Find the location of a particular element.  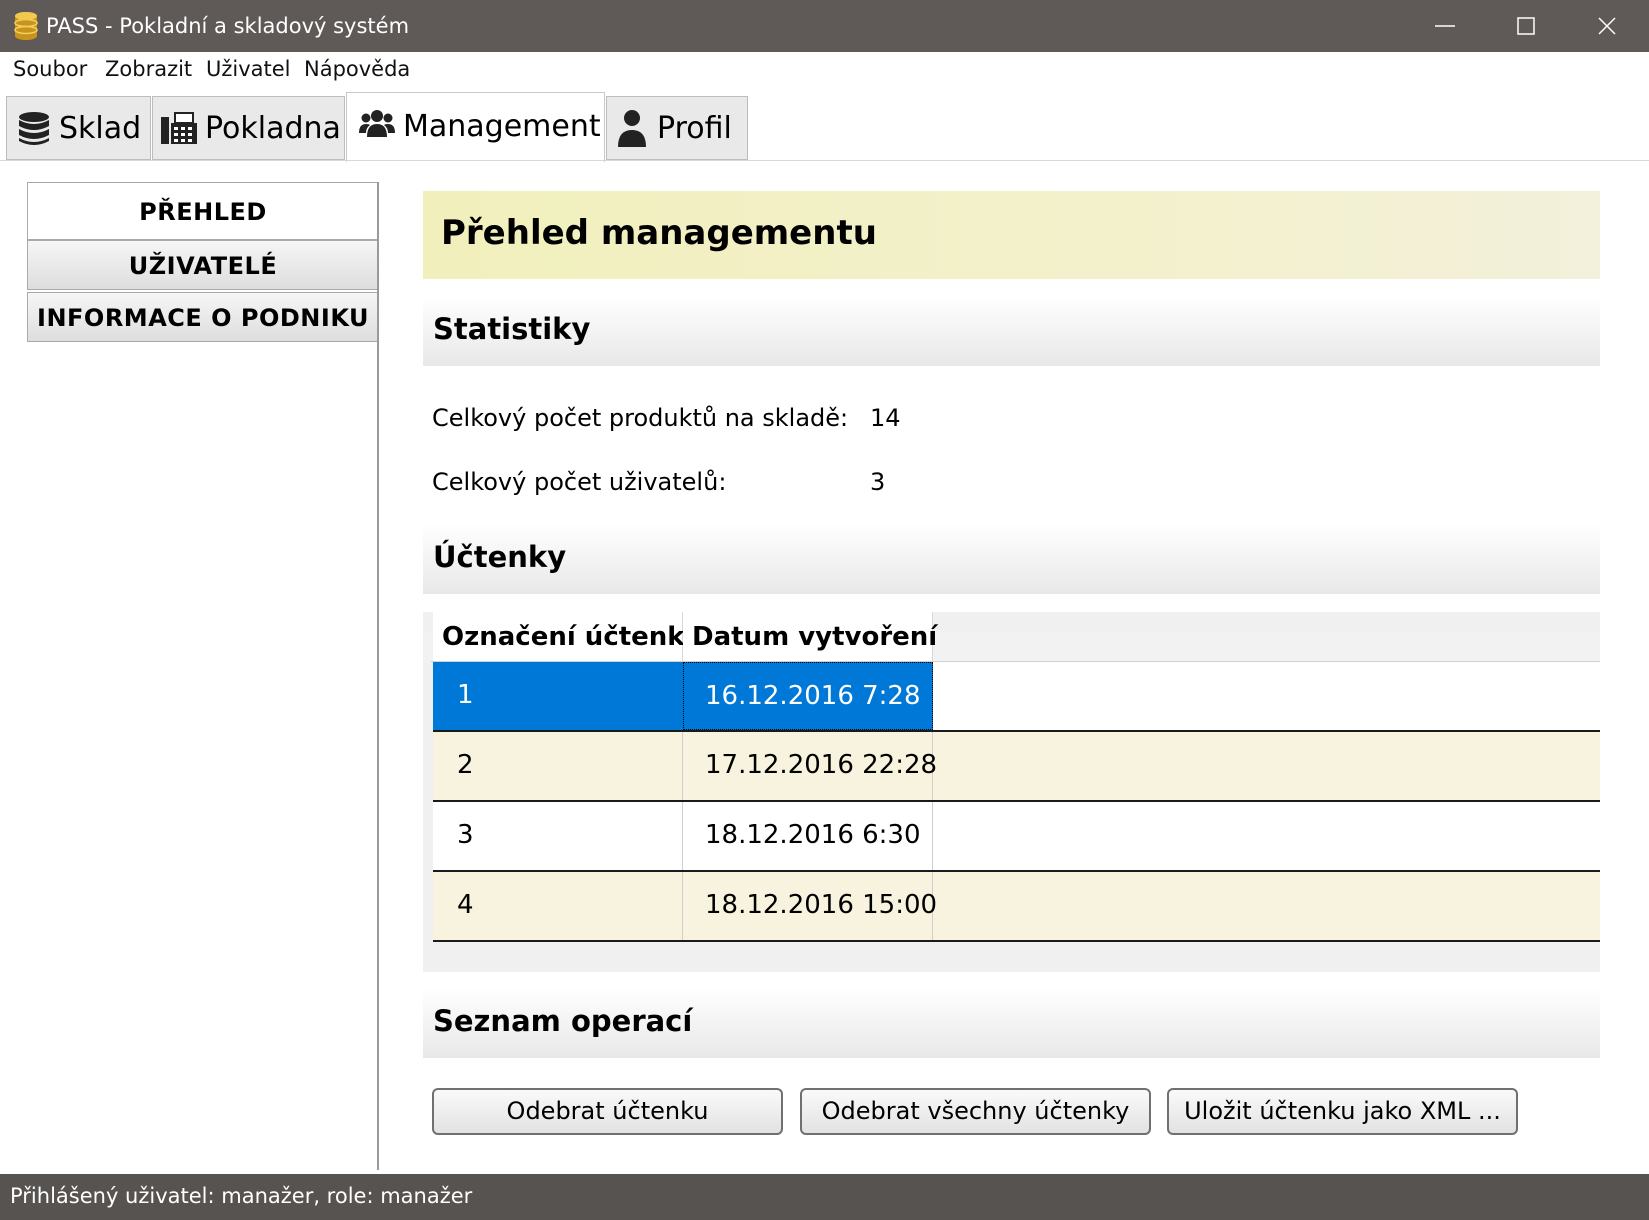

col-header-datum: Datum vytvoření is located at coordinates (810, 637).